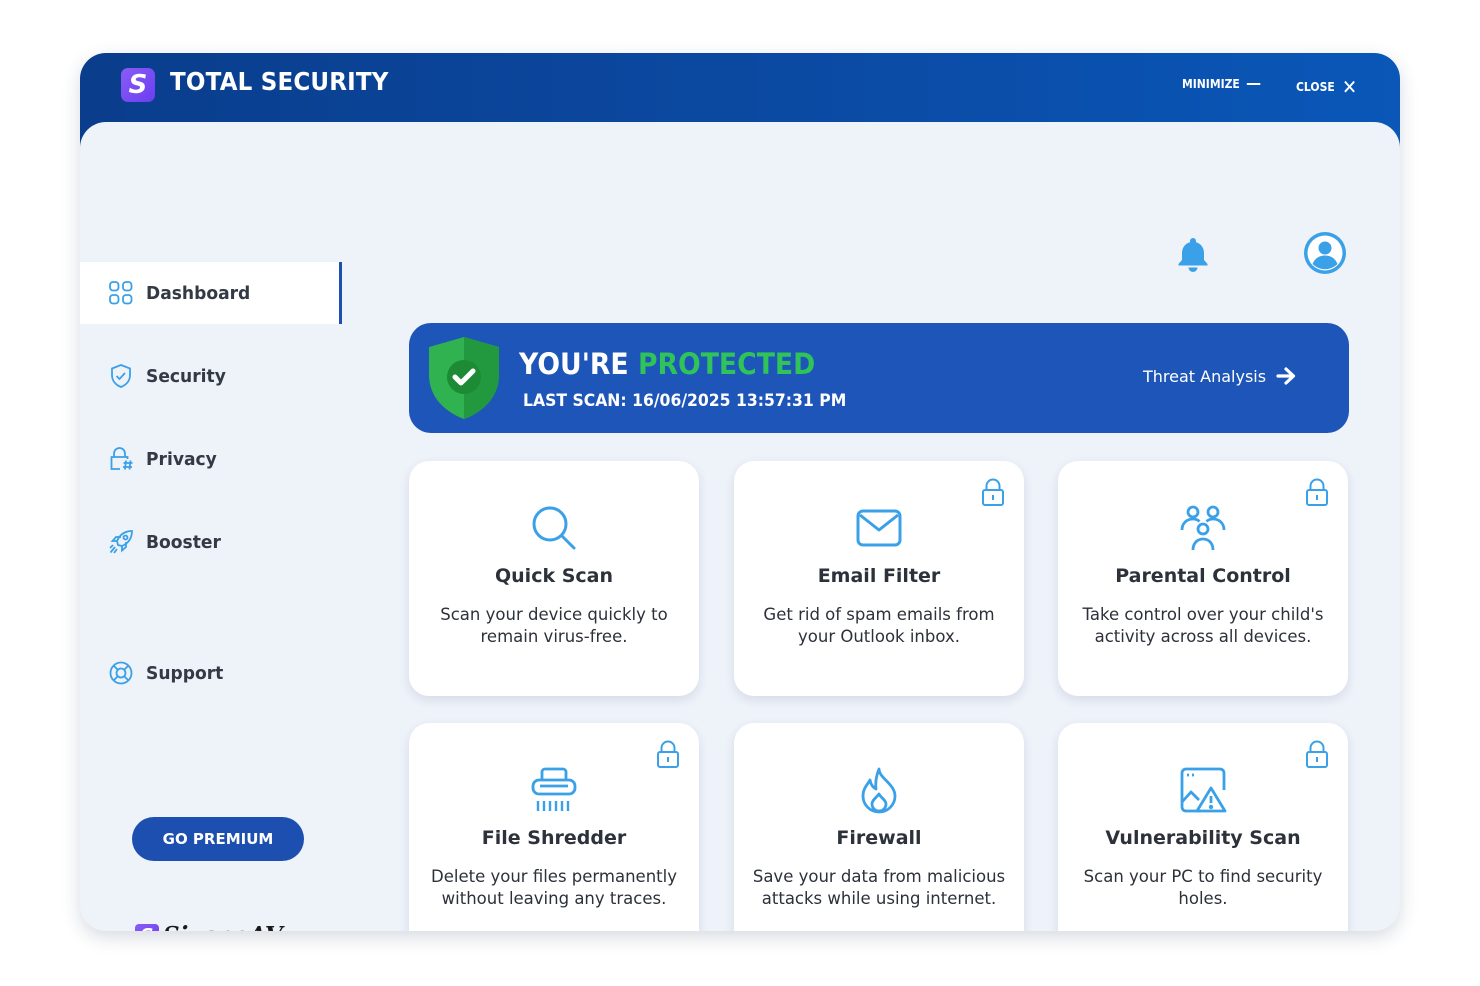 The width and height of the screenshot is (1480, 986). Describe the element at coordinates (121, 459) in the screenshot. I see `lock-hash-icon` at that location.